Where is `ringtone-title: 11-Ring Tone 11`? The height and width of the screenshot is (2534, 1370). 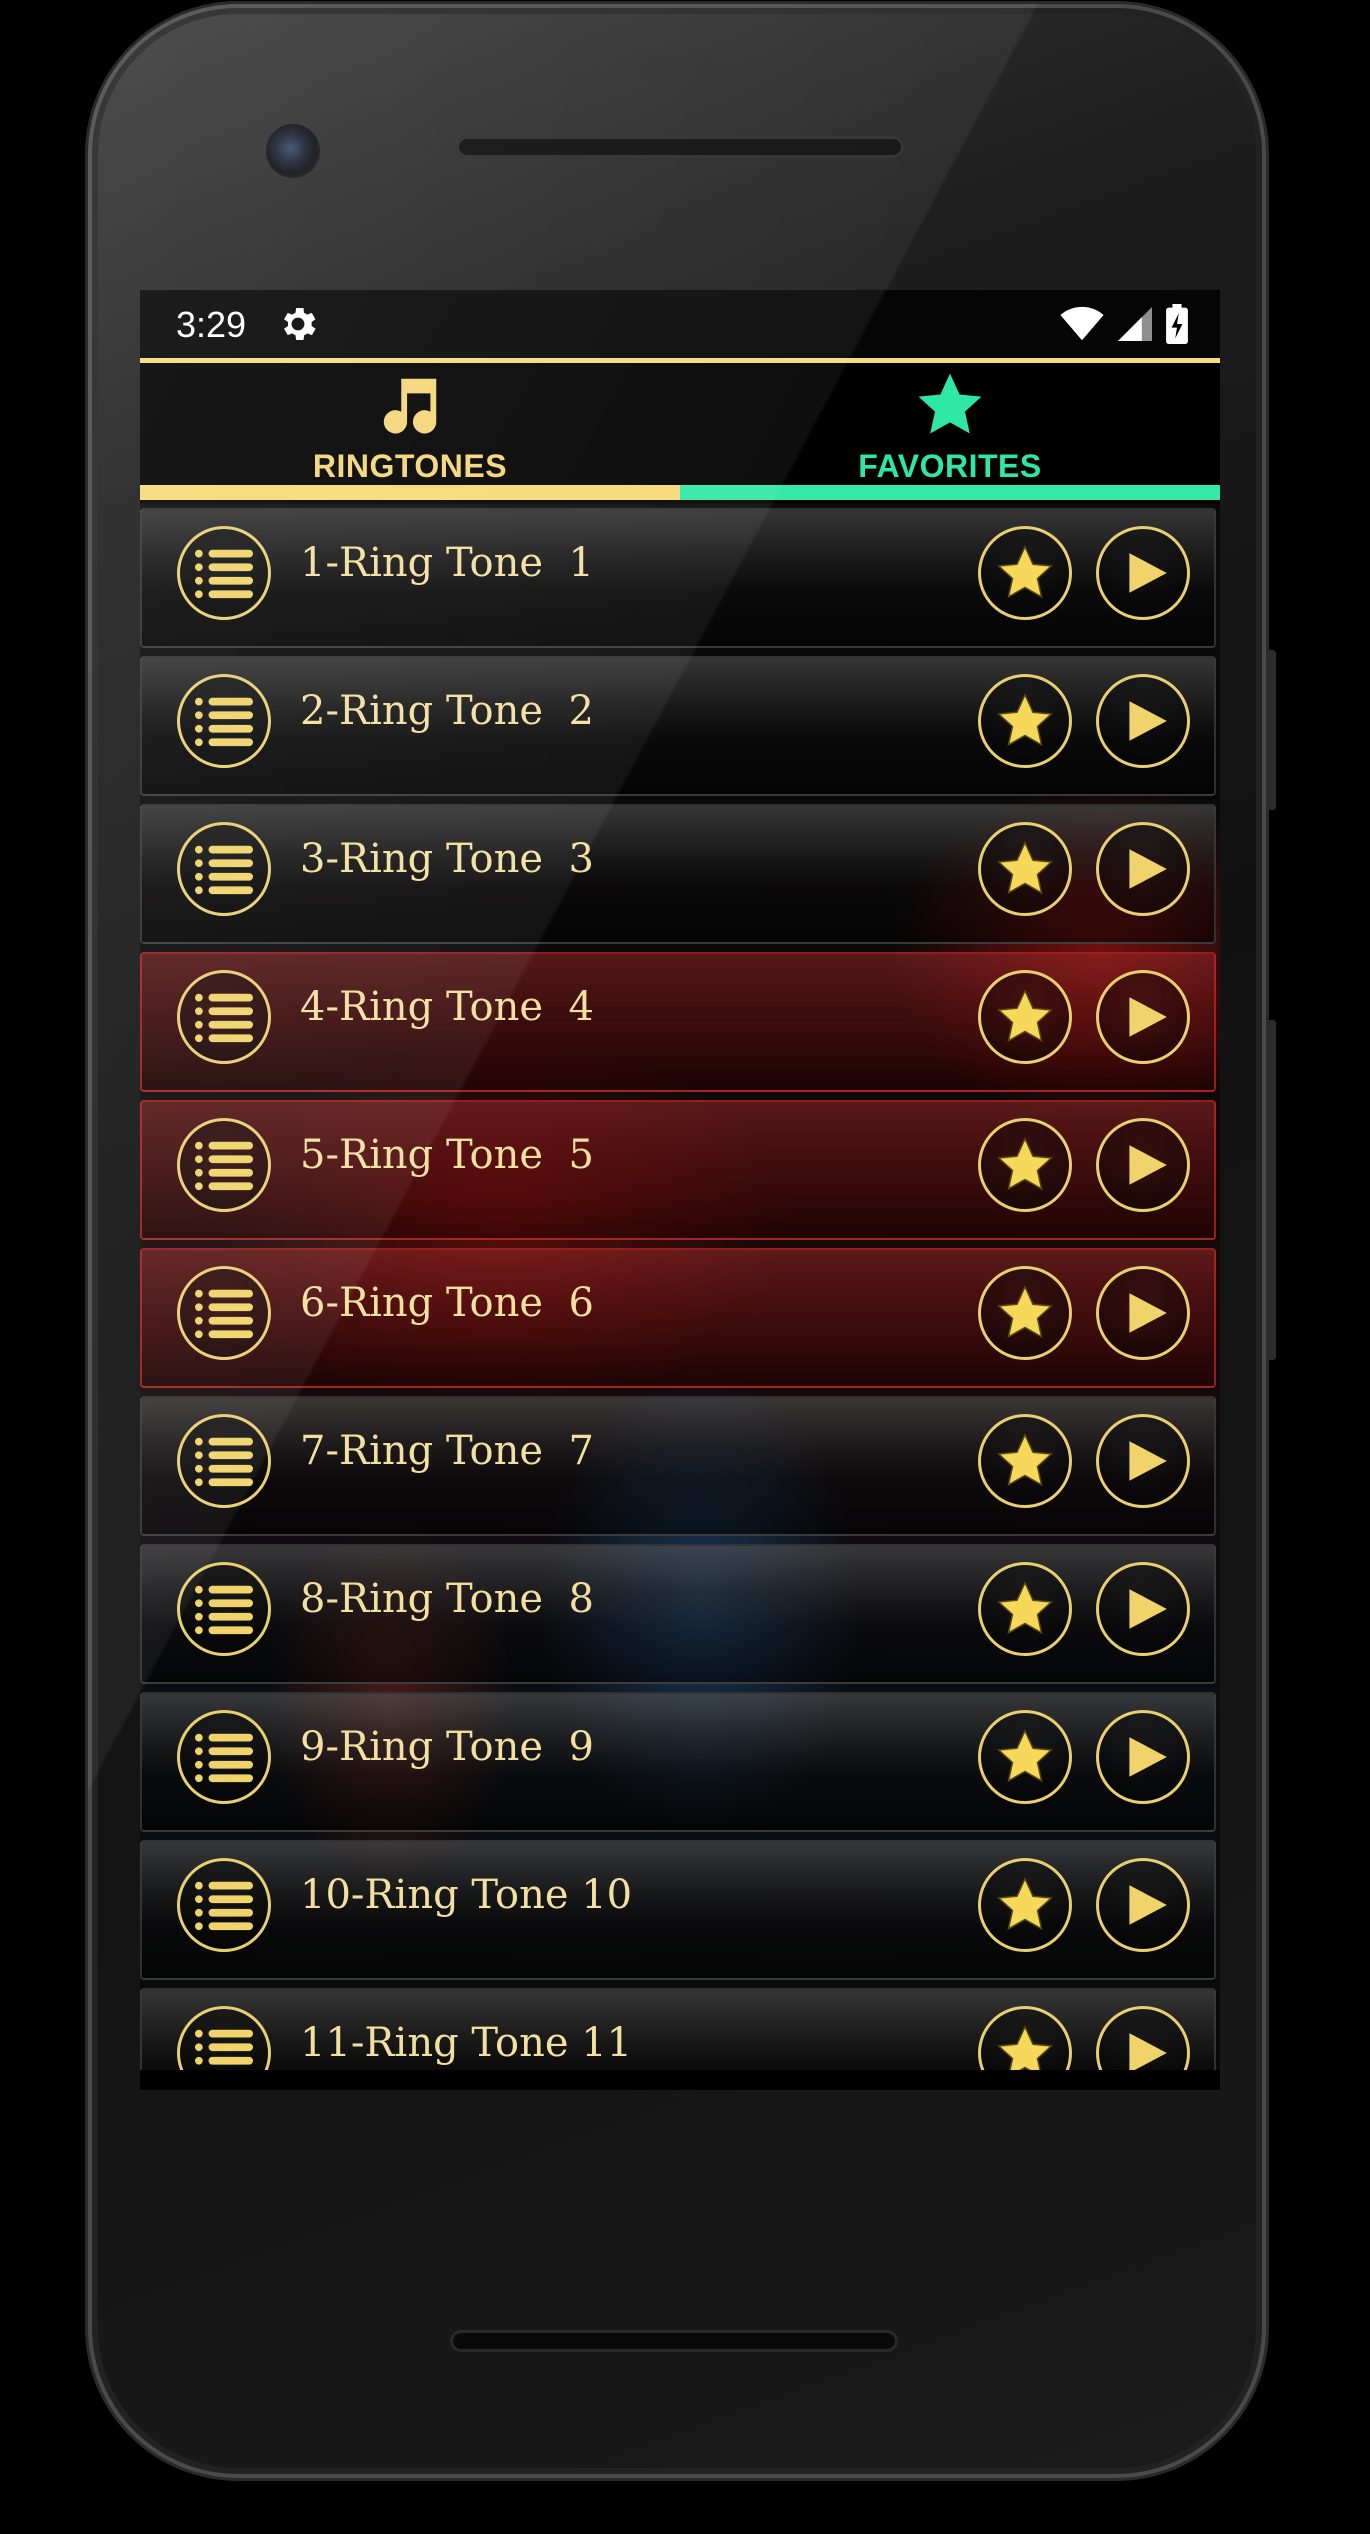 ringtone-title: 11-Ring Tone 11 is located at coordinates (466, 2043).